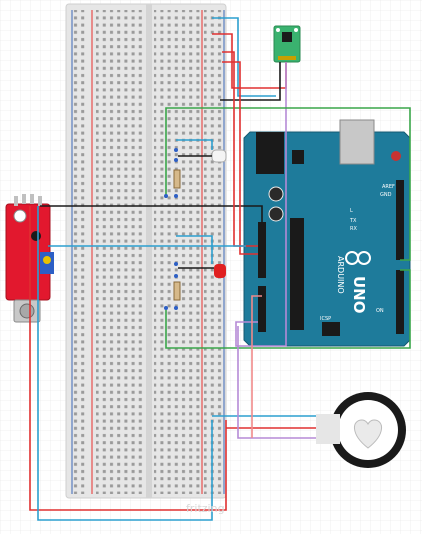 The width and height of the screenshot is (422, 534). What do you see at coordinates (400, 220) in the screenshot?
I see `digital-header-upper` at bounding box center [400, 220].